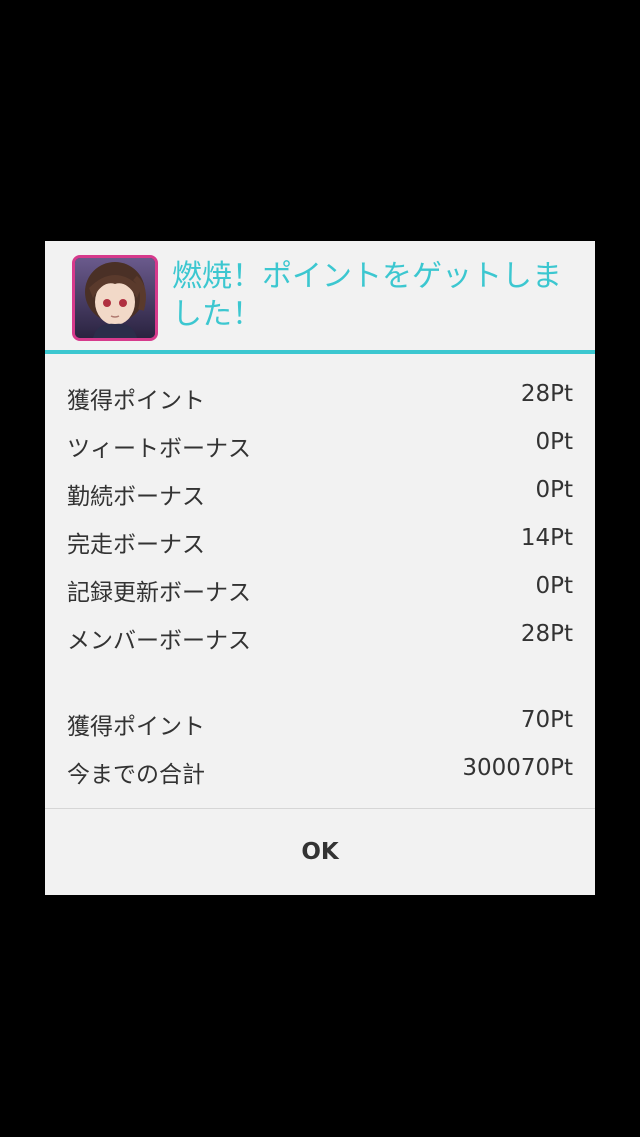 The height and width of the screenshot is (1137, 640). What do you see at coordinates (320, 771) in the screenshot?
I see `list-item: 今までの合計 300070Pt` at bounding box center [320, 771].